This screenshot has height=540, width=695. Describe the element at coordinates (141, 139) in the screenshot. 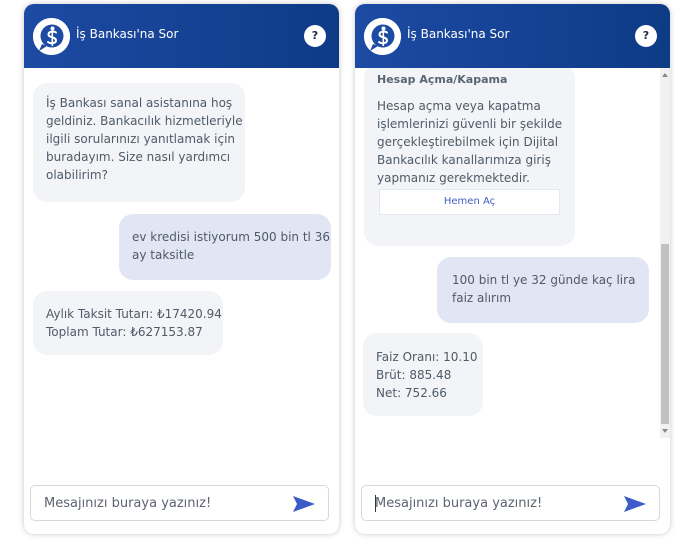

I see `message-line: ilgili sorularınızı yanıtlamak için` at that location.